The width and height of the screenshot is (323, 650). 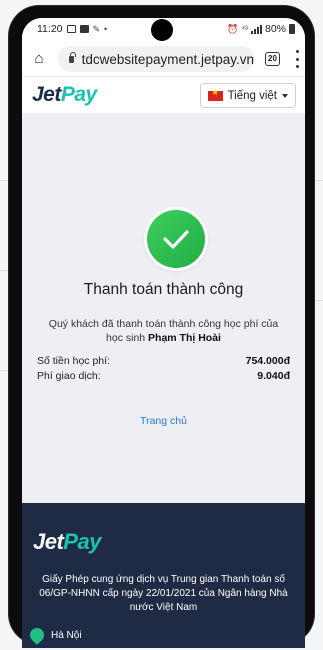 What do you see at coordinates (292, 29) in the screenshot?
I see `battery-icon` at bounding box center [292, 29].